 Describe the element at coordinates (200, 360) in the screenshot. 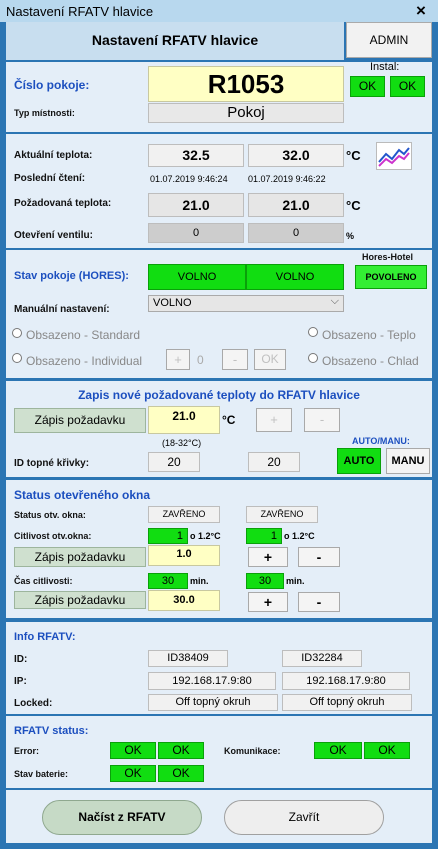

I see `individual-value: 0` at that location.